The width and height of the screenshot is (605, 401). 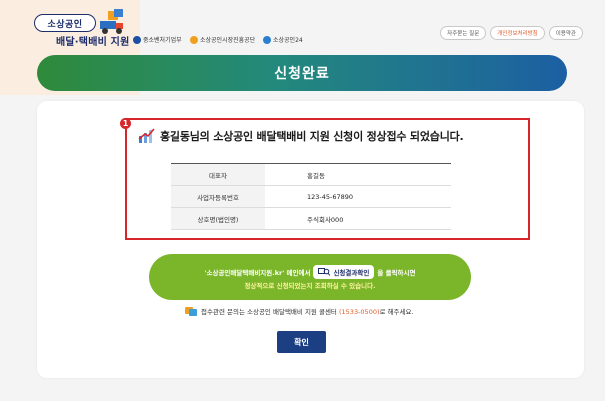 I want to click on notice-text-b: 을 클릭하시면, so click(x=396, y=273).